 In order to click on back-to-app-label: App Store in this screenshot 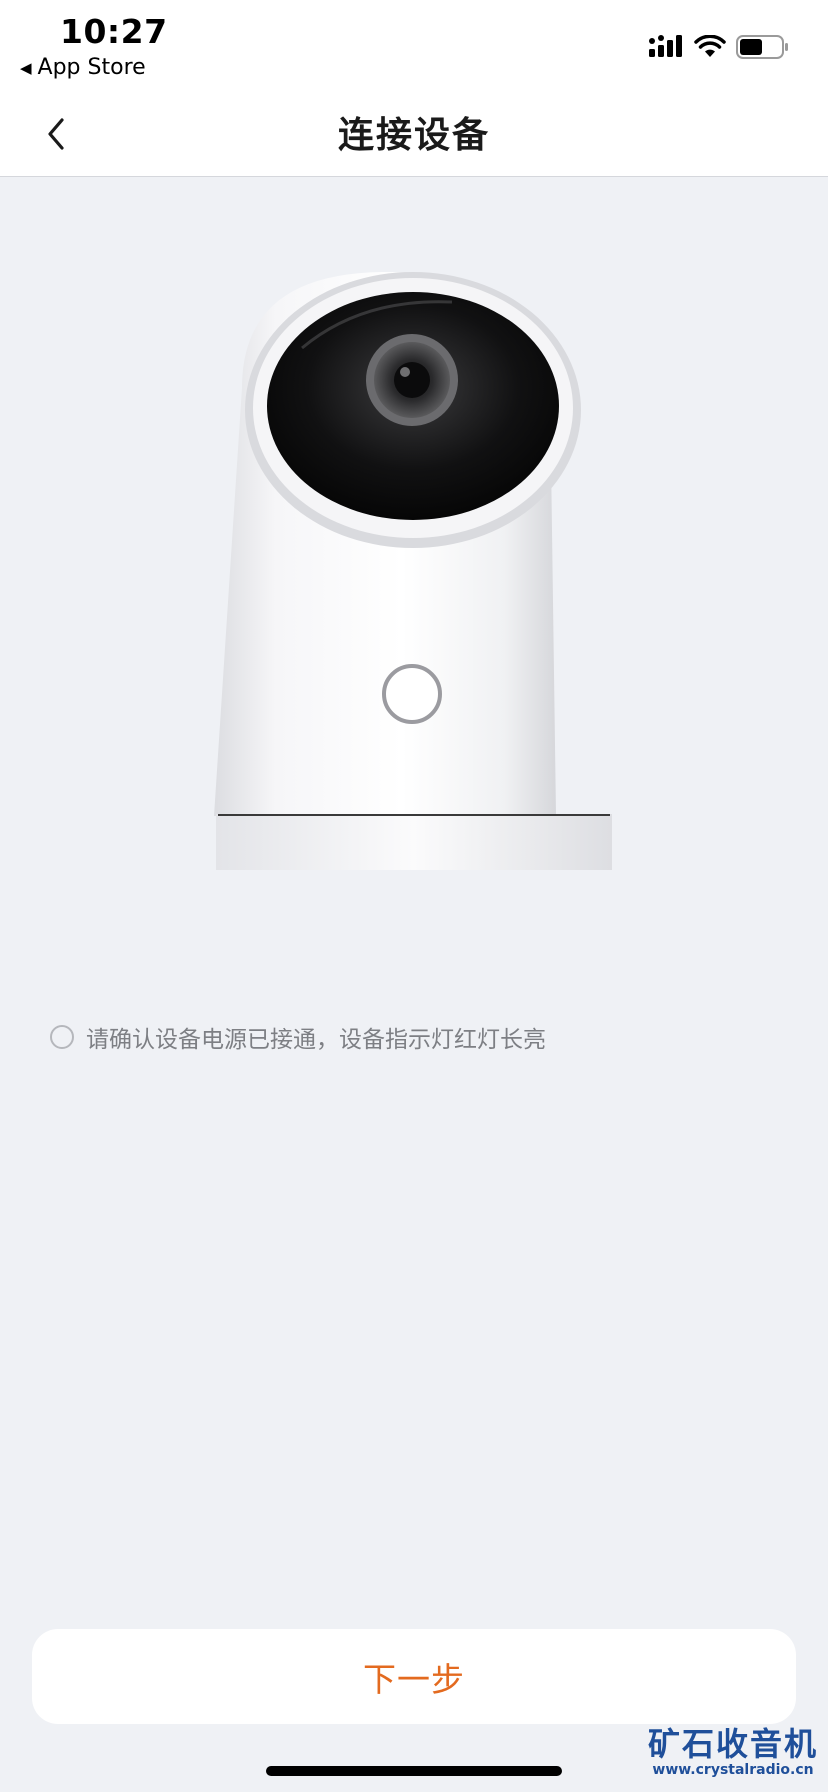, I will do `click(91, 67)`.